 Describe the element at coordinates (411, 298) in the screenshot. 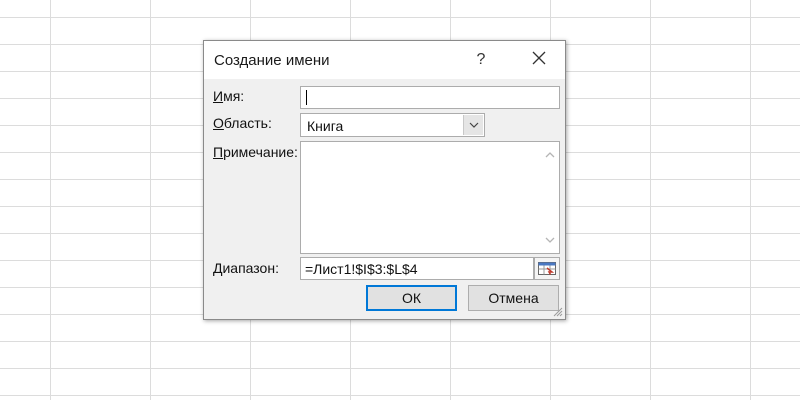

I see `ok-button: ОК` at that location.